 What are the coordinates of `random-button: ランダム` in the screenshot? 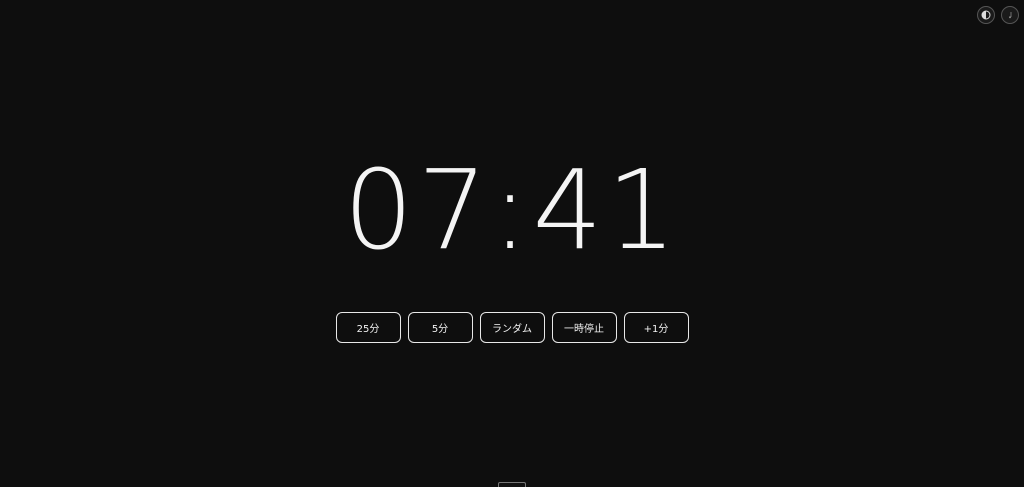 It's located at (512, 327).